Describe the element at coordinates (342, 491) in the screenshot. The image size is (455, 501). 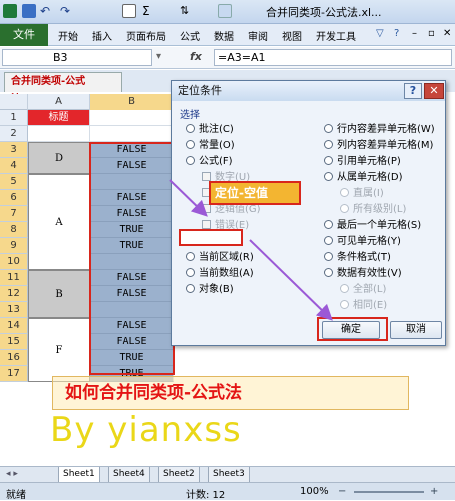
I see `zoom-out-icon: −` at that location.